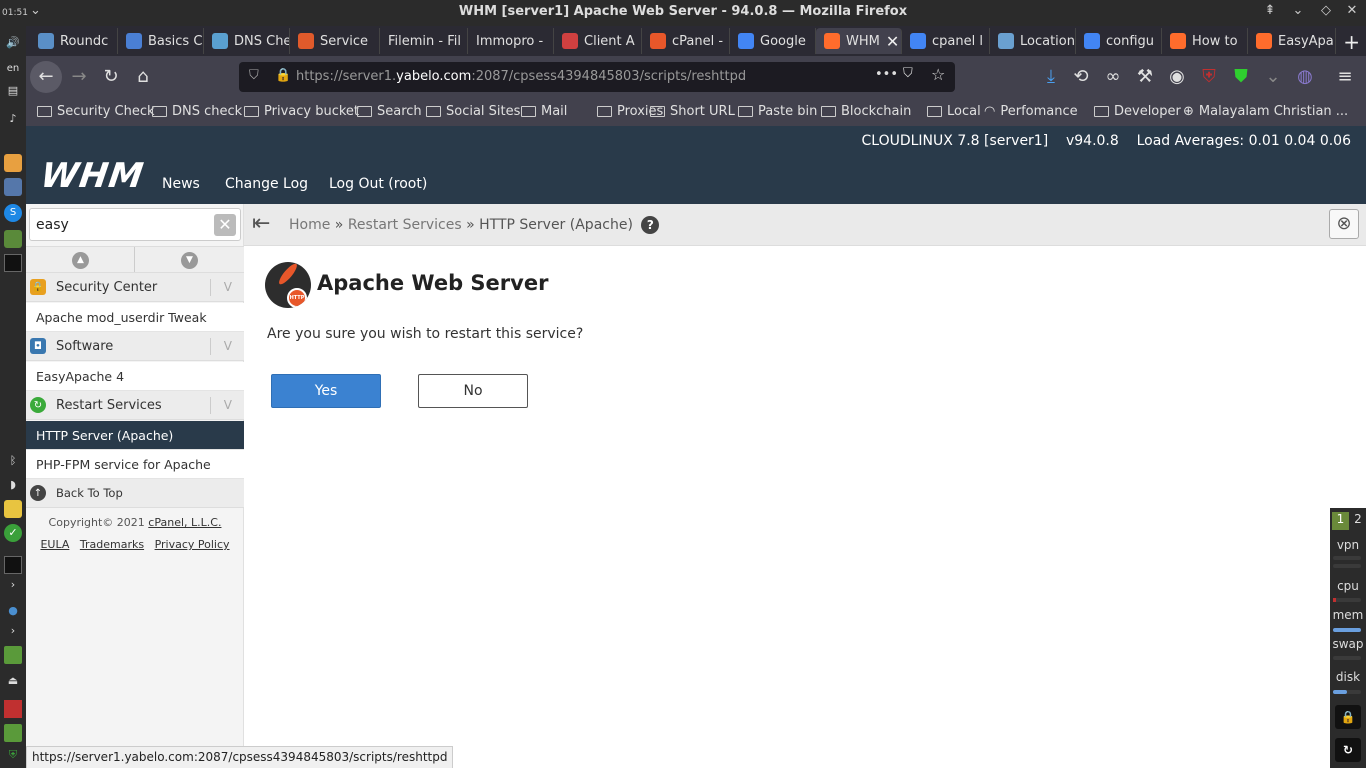  Describe the element at coordinates (135, 435) in the screenshot. I see `sidebar-item-http-server: HTTP Server (Apache)` at that location.